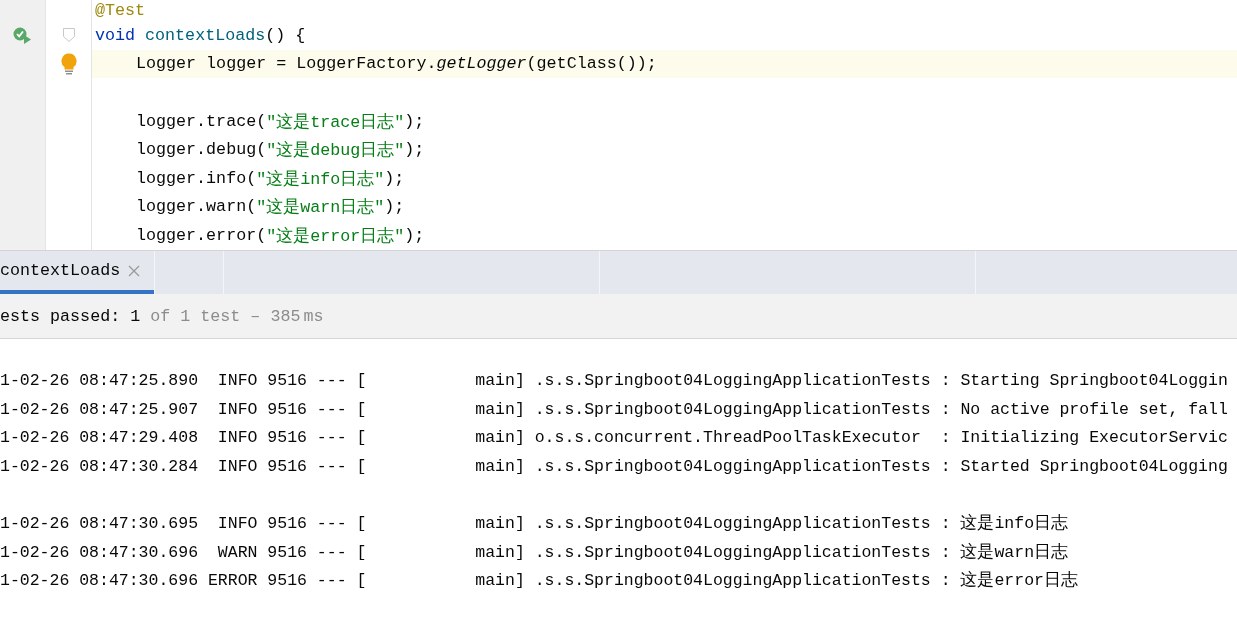 The image size is (1237, 623). Describe the element at coordinates (313, 316) in the screenshot. I see `duration-unit: ms` at that location.